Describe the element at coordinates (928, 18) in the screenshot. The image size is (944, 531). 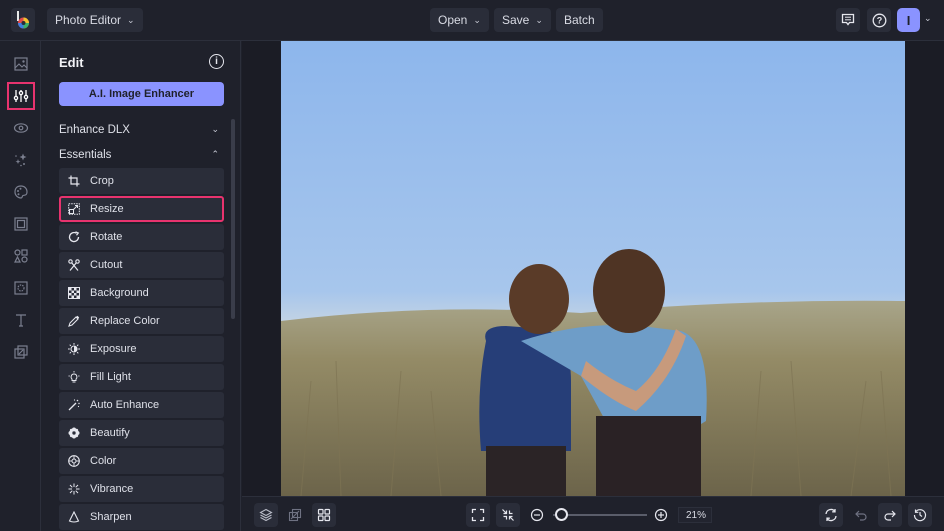
I see `account-chevron-down-icon: ⌄` at that location.